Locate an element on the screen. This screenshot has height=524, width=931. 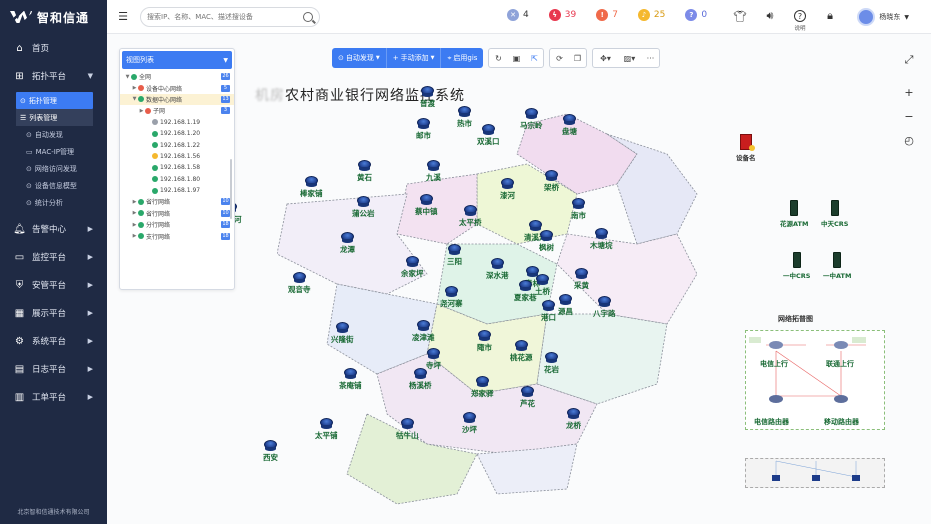
map-node: 龙桥 is located at coordinates (573, 419).